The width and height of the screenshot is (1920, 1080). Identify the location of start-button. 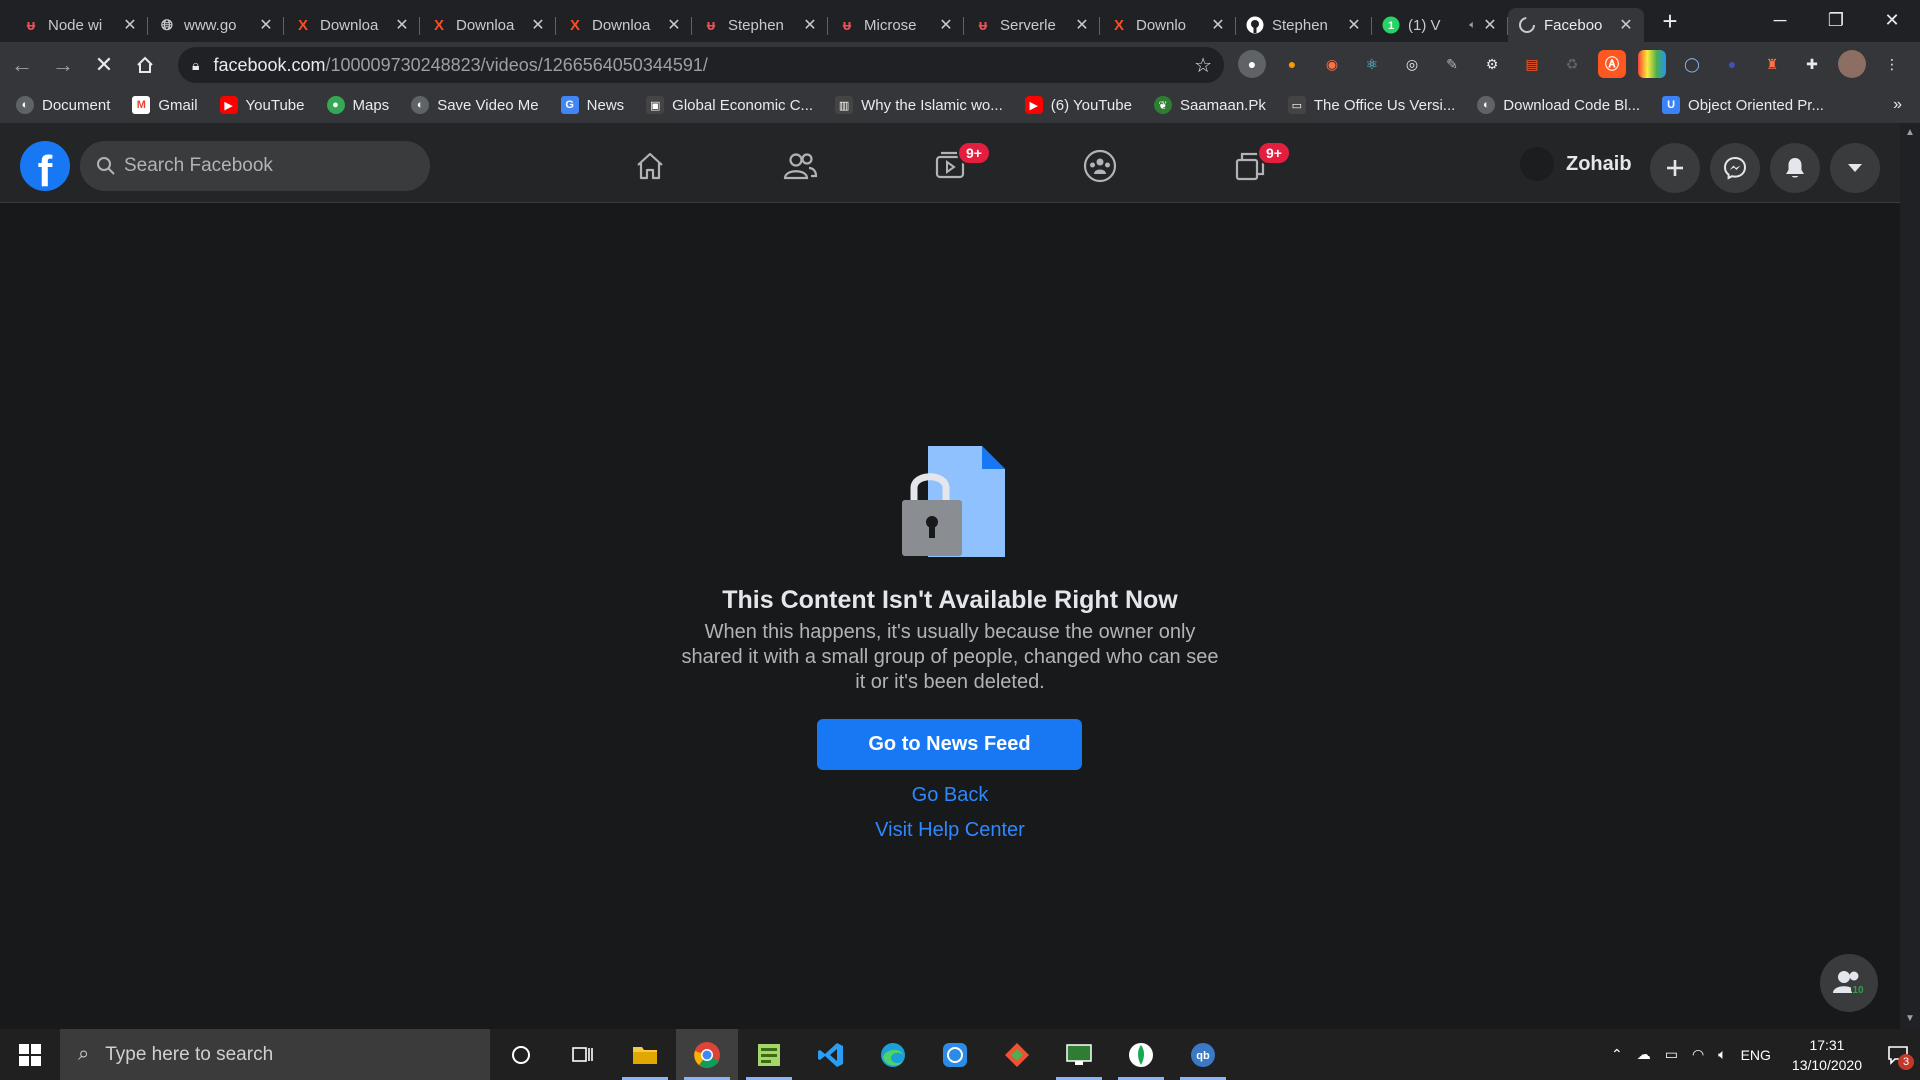
(30, 1054).